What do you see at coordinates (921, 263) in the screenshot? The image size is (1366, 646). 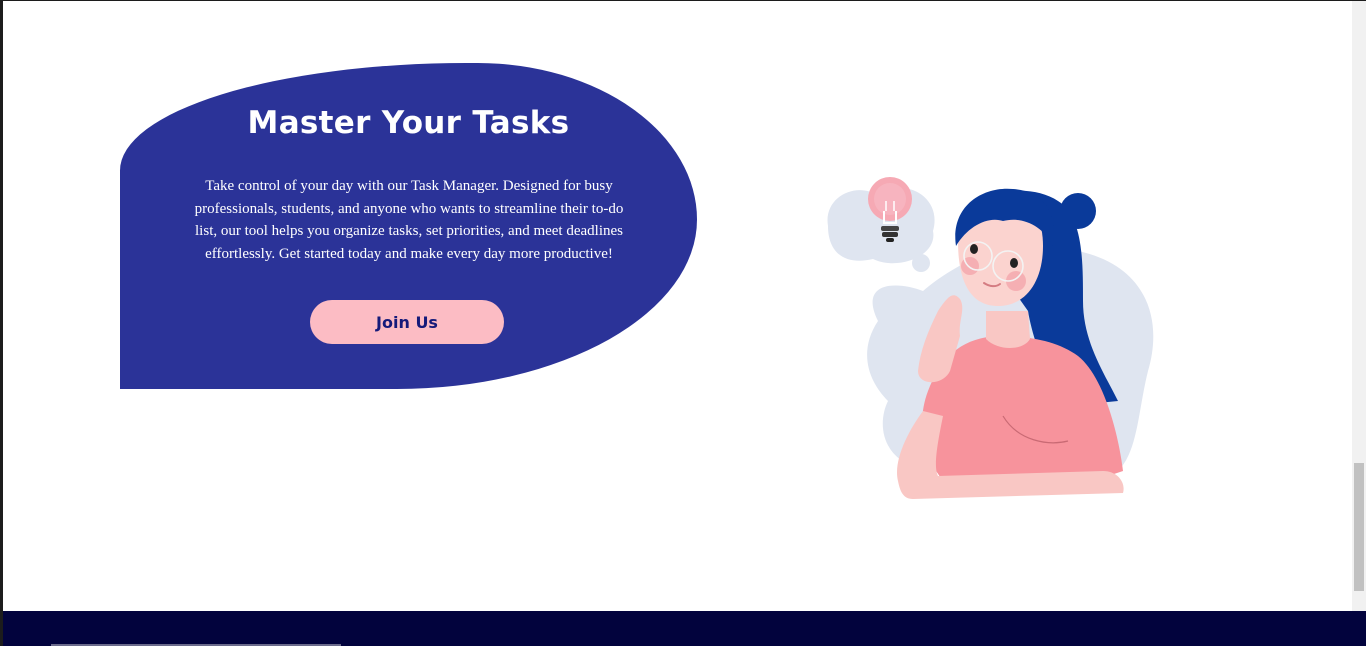 I see `thought-bubble-dot` at bounding box center [921, 263].